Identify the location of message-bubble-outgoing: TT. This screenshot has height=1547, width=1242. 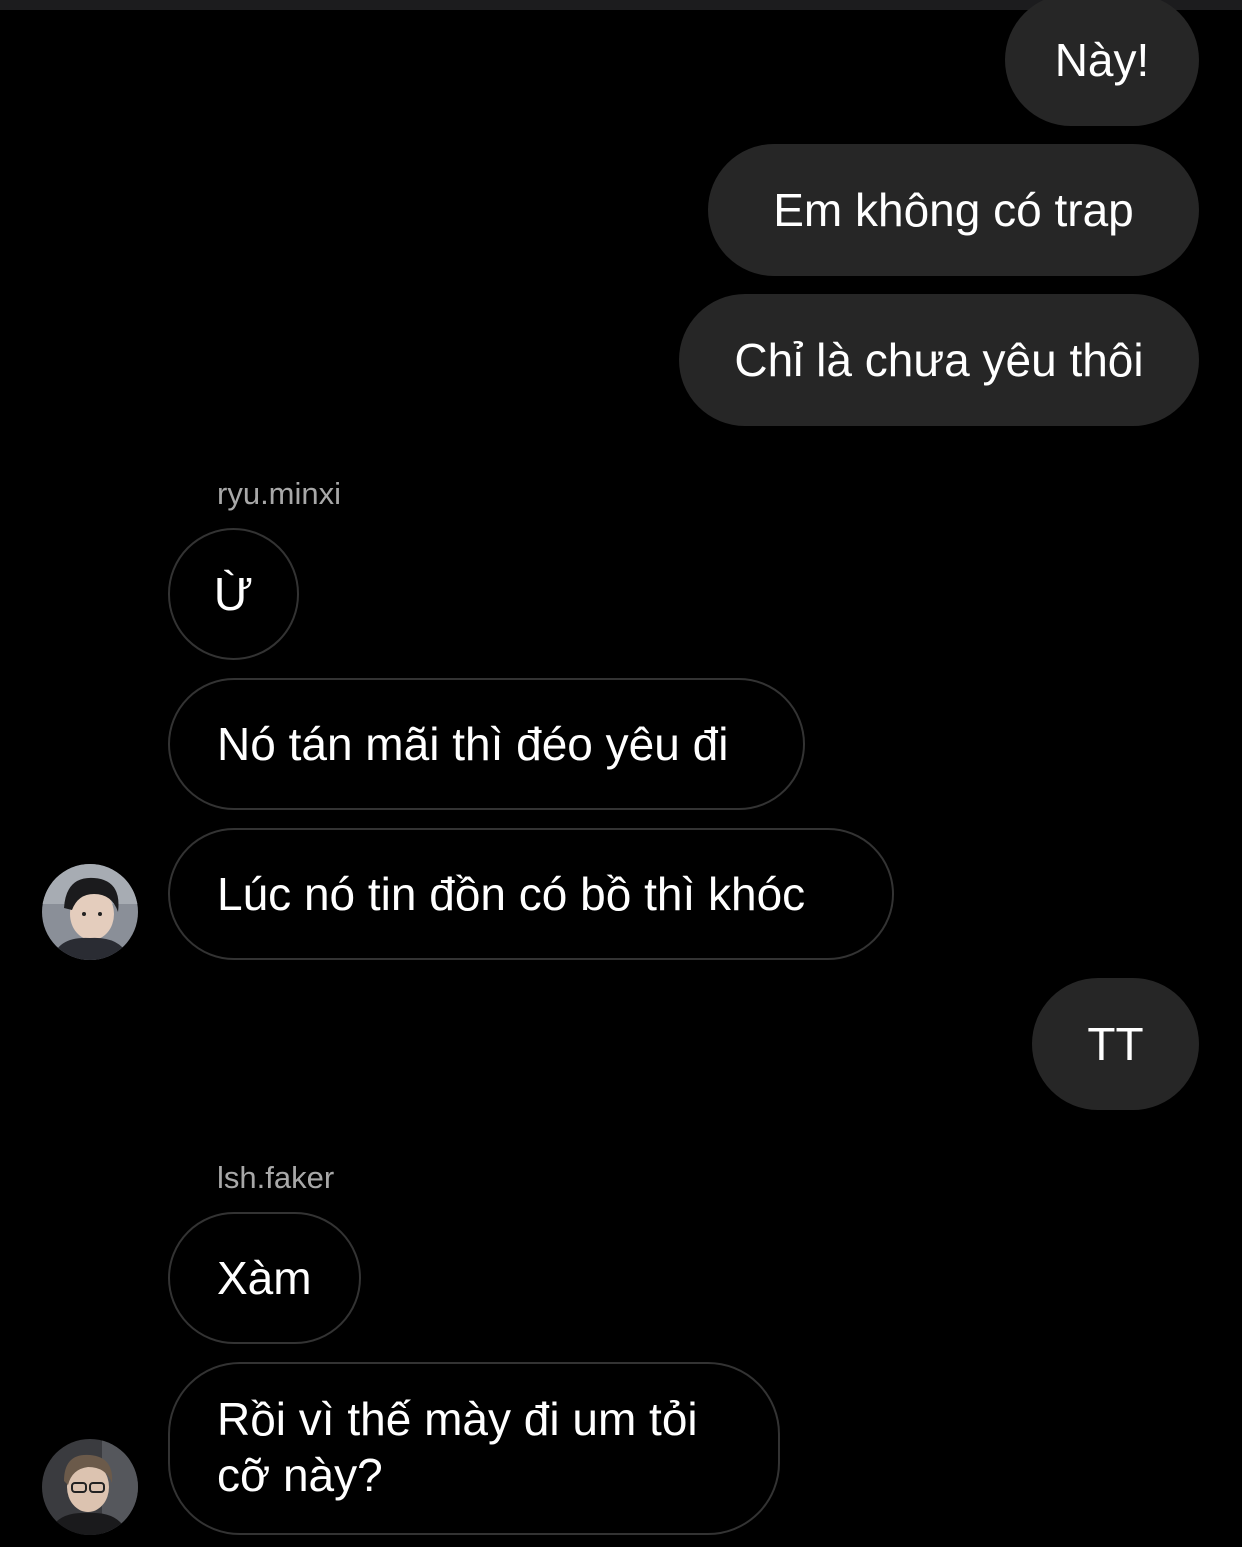
(1115, 1044).